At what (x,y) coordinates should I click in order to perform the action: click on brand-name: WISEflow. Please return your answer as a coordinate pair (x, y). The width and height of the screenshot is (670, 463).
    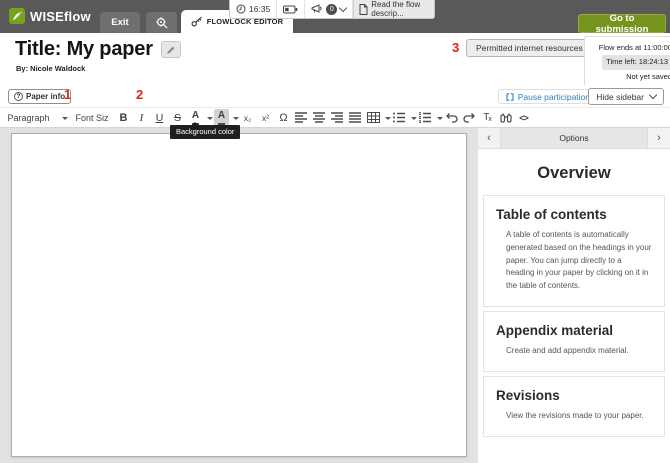
    Looking at the image, I should click on (60, 16).